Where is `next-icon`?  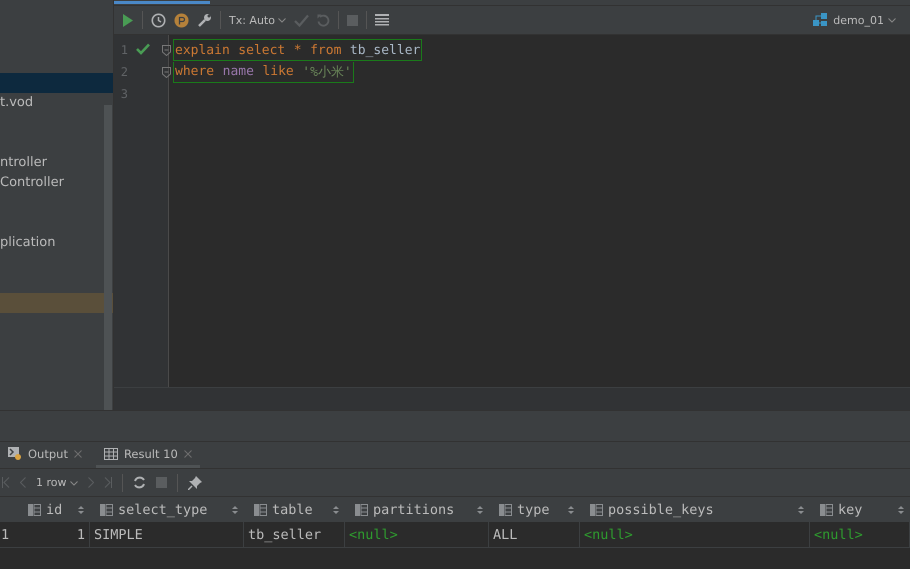
next-icon is located at coordinates (91, 482).